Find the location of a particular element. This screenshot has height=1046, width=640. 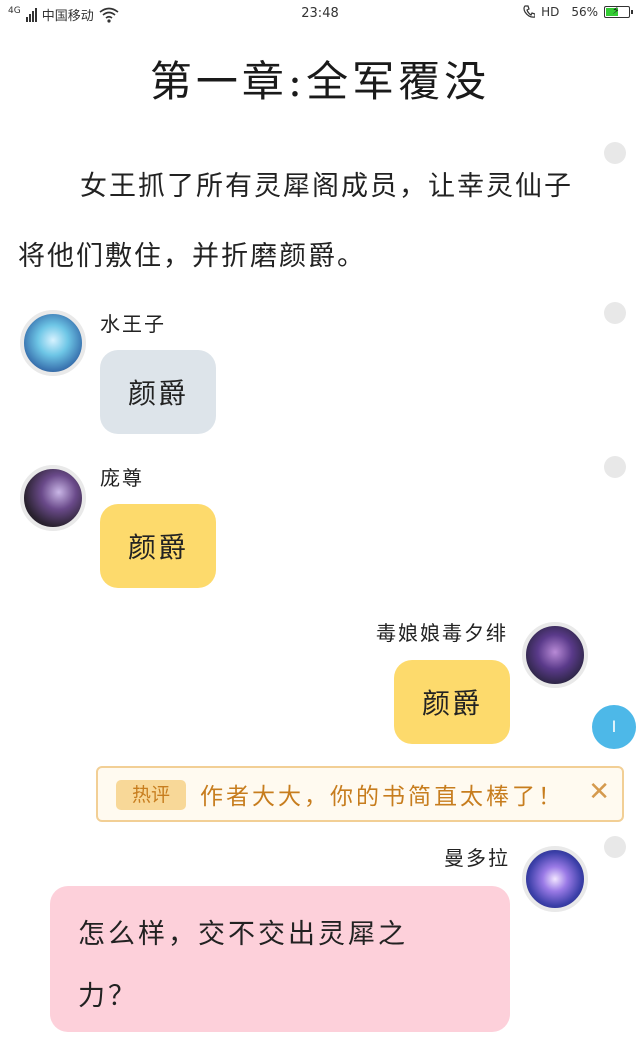

battery-icon: ⚡ is located at coordinates (618, 11).